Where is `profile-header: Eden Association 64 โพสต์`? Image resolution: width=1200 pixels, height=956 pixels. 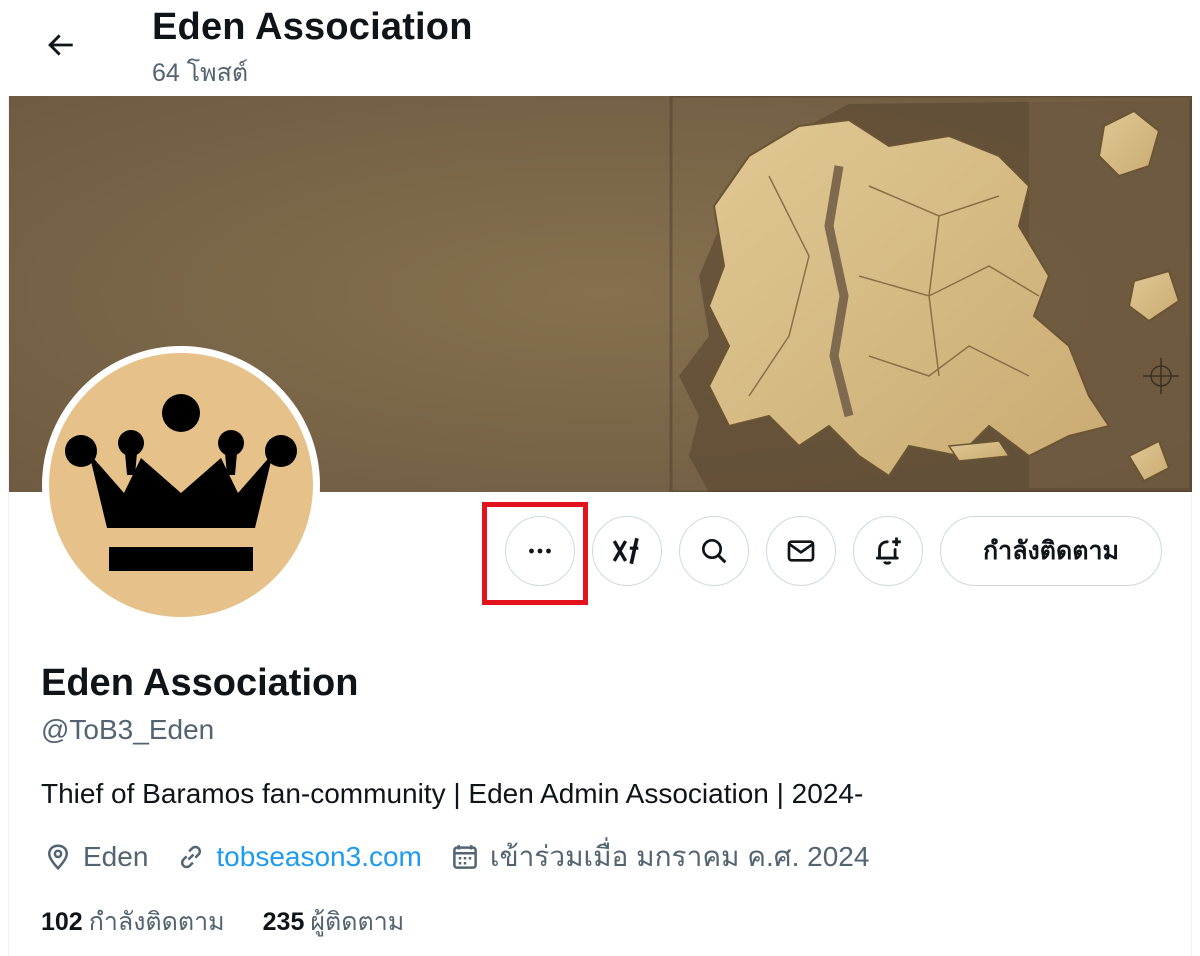 profile-header: Eden Association 64 โพสต์ is located at coordinates (600, 48).